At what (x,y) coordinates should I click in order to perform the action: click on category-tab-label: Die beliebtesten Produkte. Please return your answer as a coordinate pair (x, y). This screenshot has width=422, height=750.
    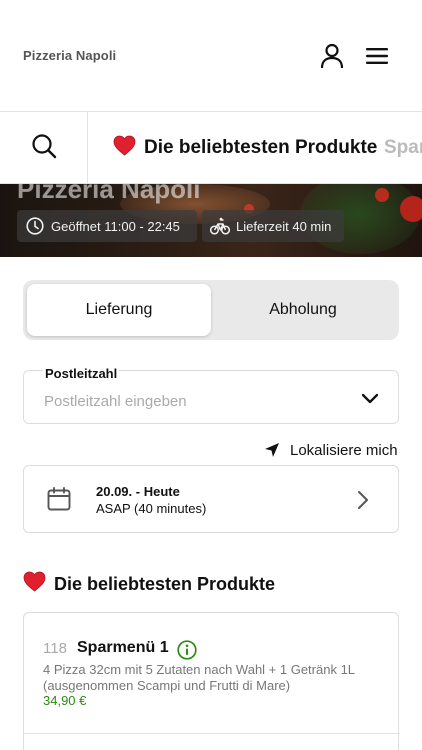
    Looking at the image, I should click on (261, 147).